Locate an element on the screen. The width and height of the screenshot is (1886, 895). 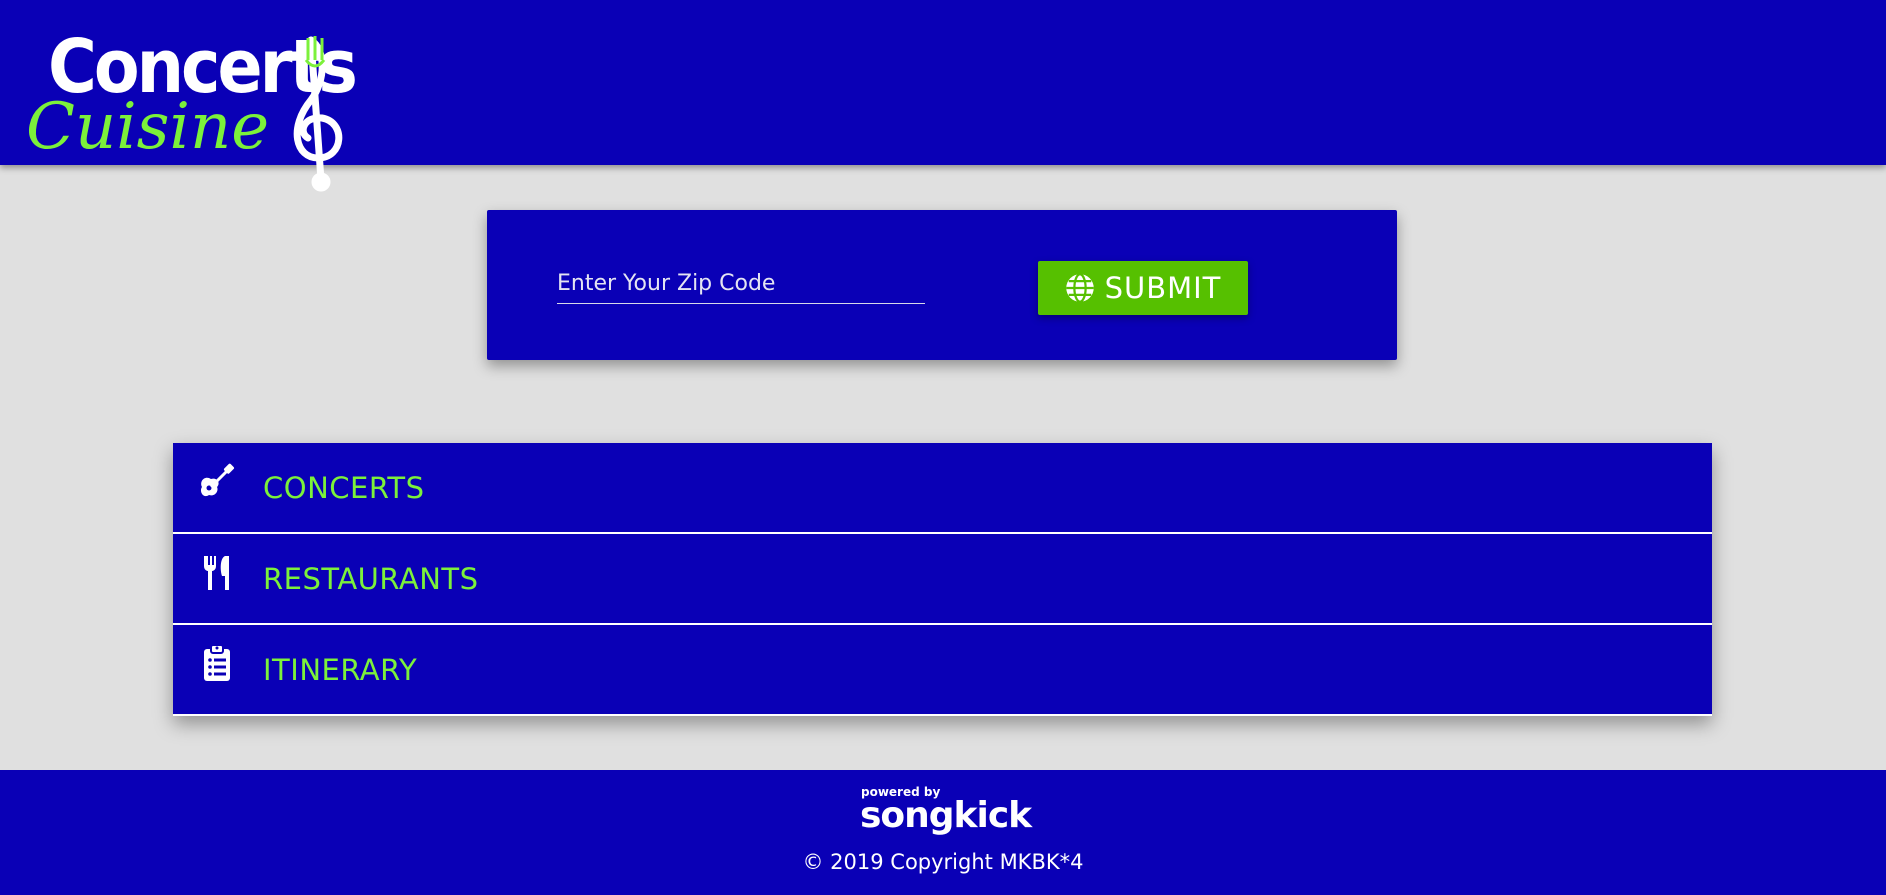
clipboard-list-icon is located at coordinates (217, 663).